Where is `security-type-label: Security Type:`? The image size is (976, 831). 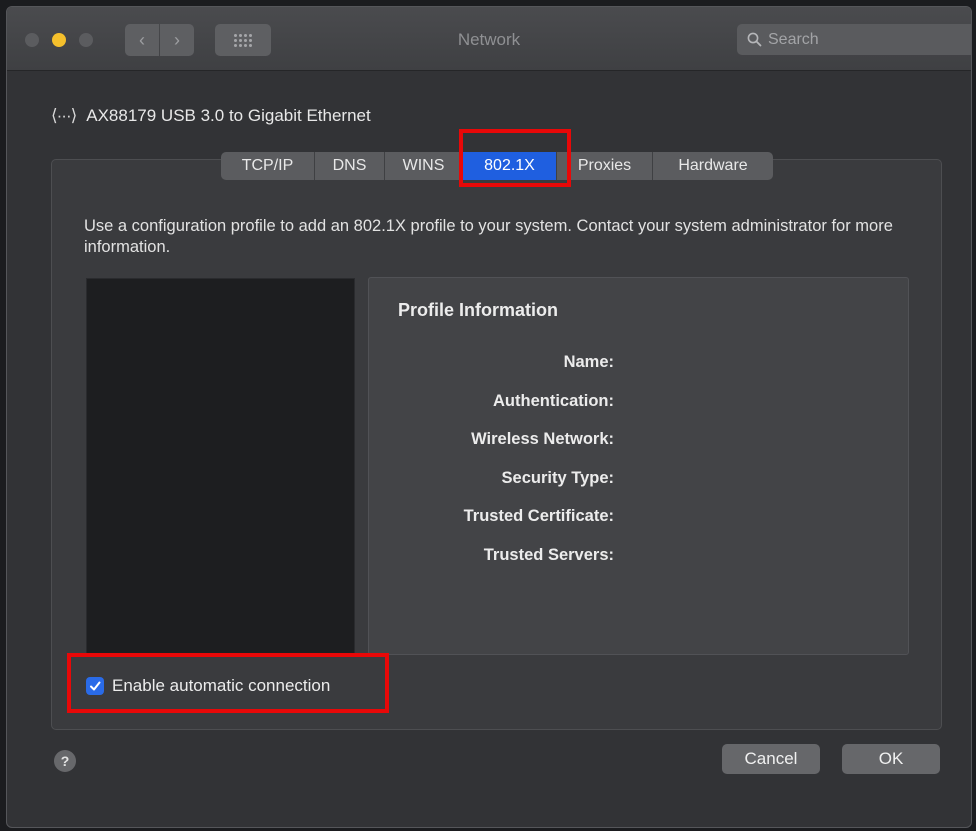
security-type-label: Security Type: is located at coordinates (557, 477).